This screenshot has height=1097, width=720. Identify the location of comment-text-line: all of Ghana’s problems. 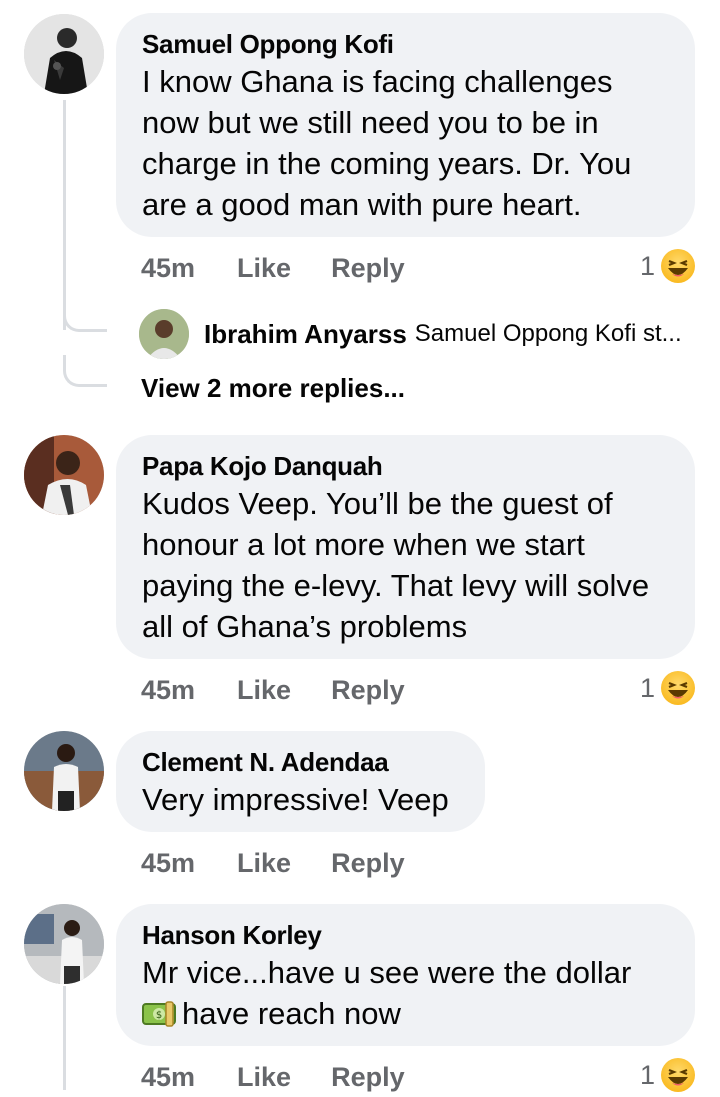
(305, 626).